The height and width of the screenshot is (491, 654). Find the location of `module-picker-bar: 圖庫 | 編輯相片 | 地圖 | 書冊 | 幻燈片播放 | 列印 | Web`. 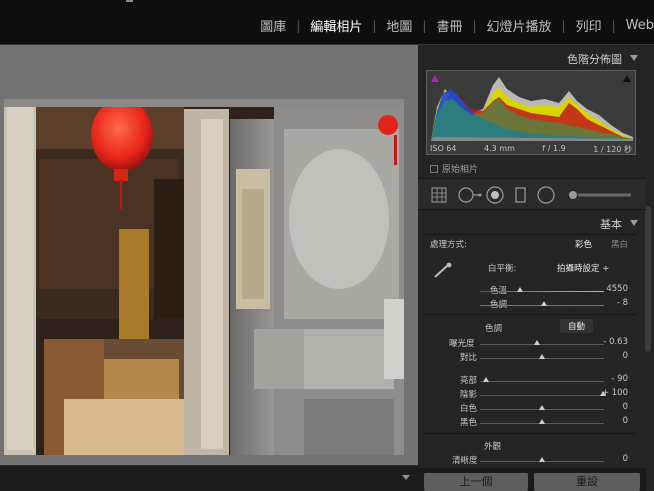

module-picker-bar: 圖庫 | 編輯相片 | 地圖 | 書冊 | 幻燈片播放 | 列印 | Web is located at coordinates (327, 22).